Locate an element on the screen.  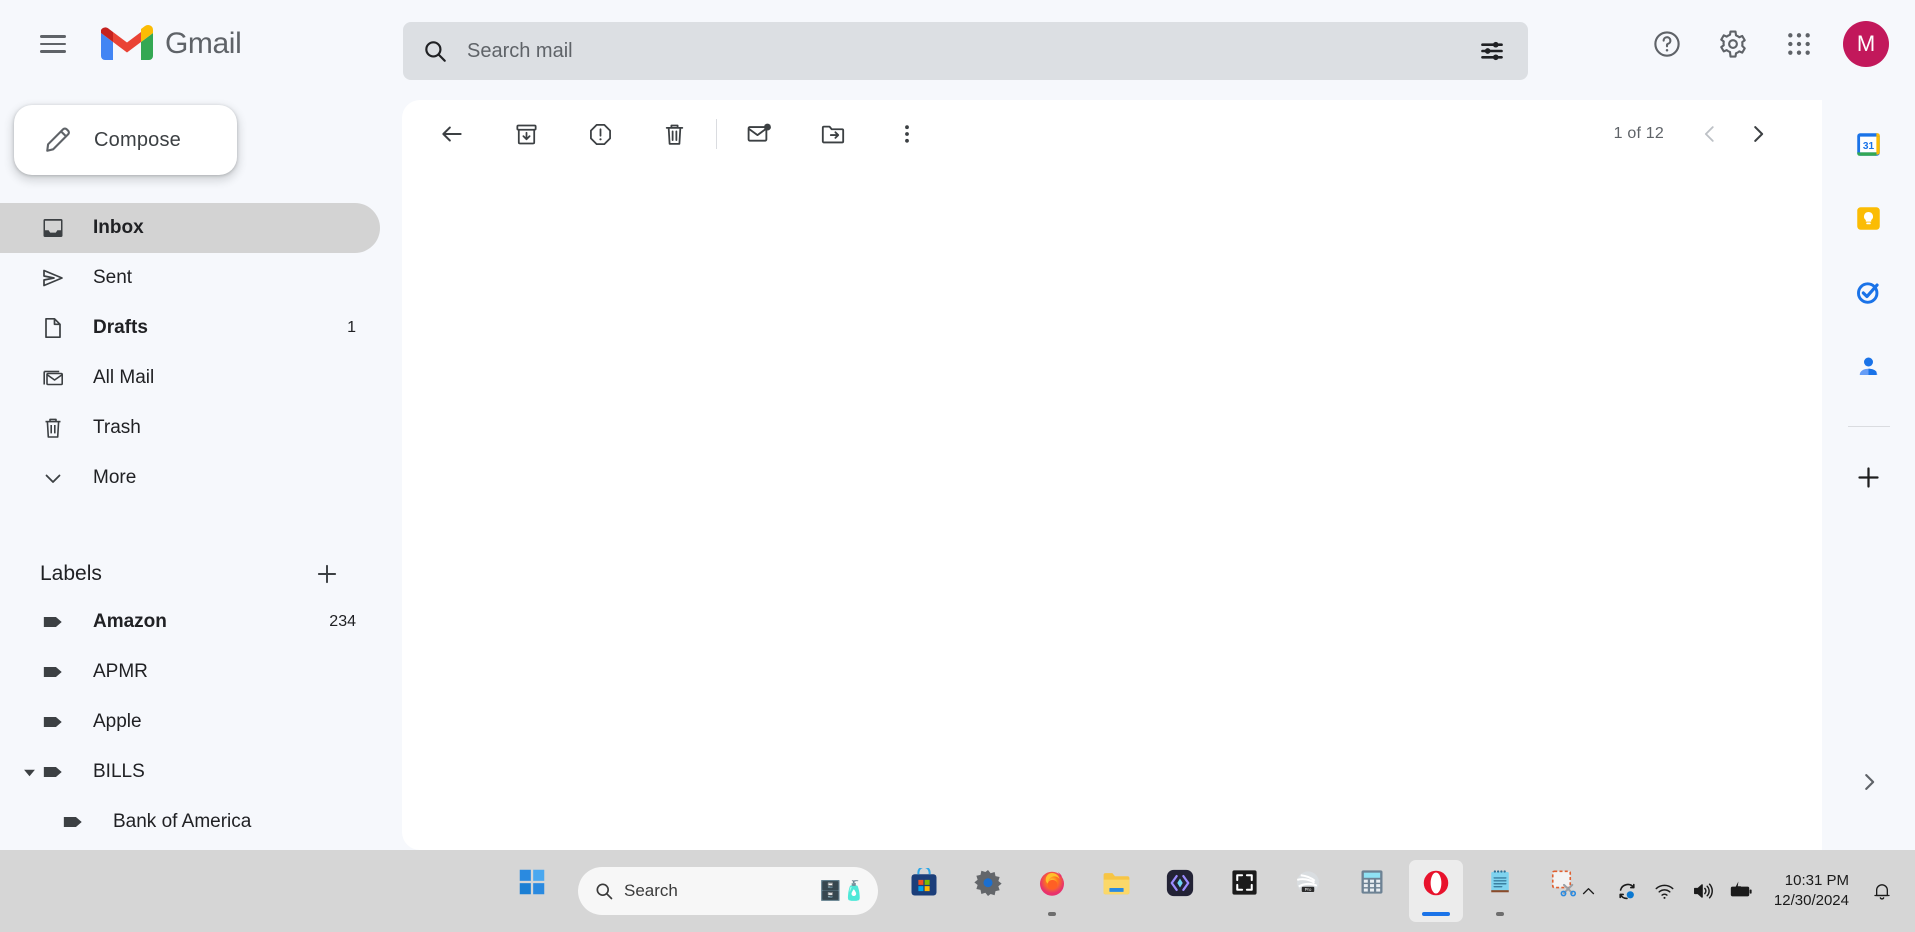
chevron-right-icon is located at coordinates (1869, 782).